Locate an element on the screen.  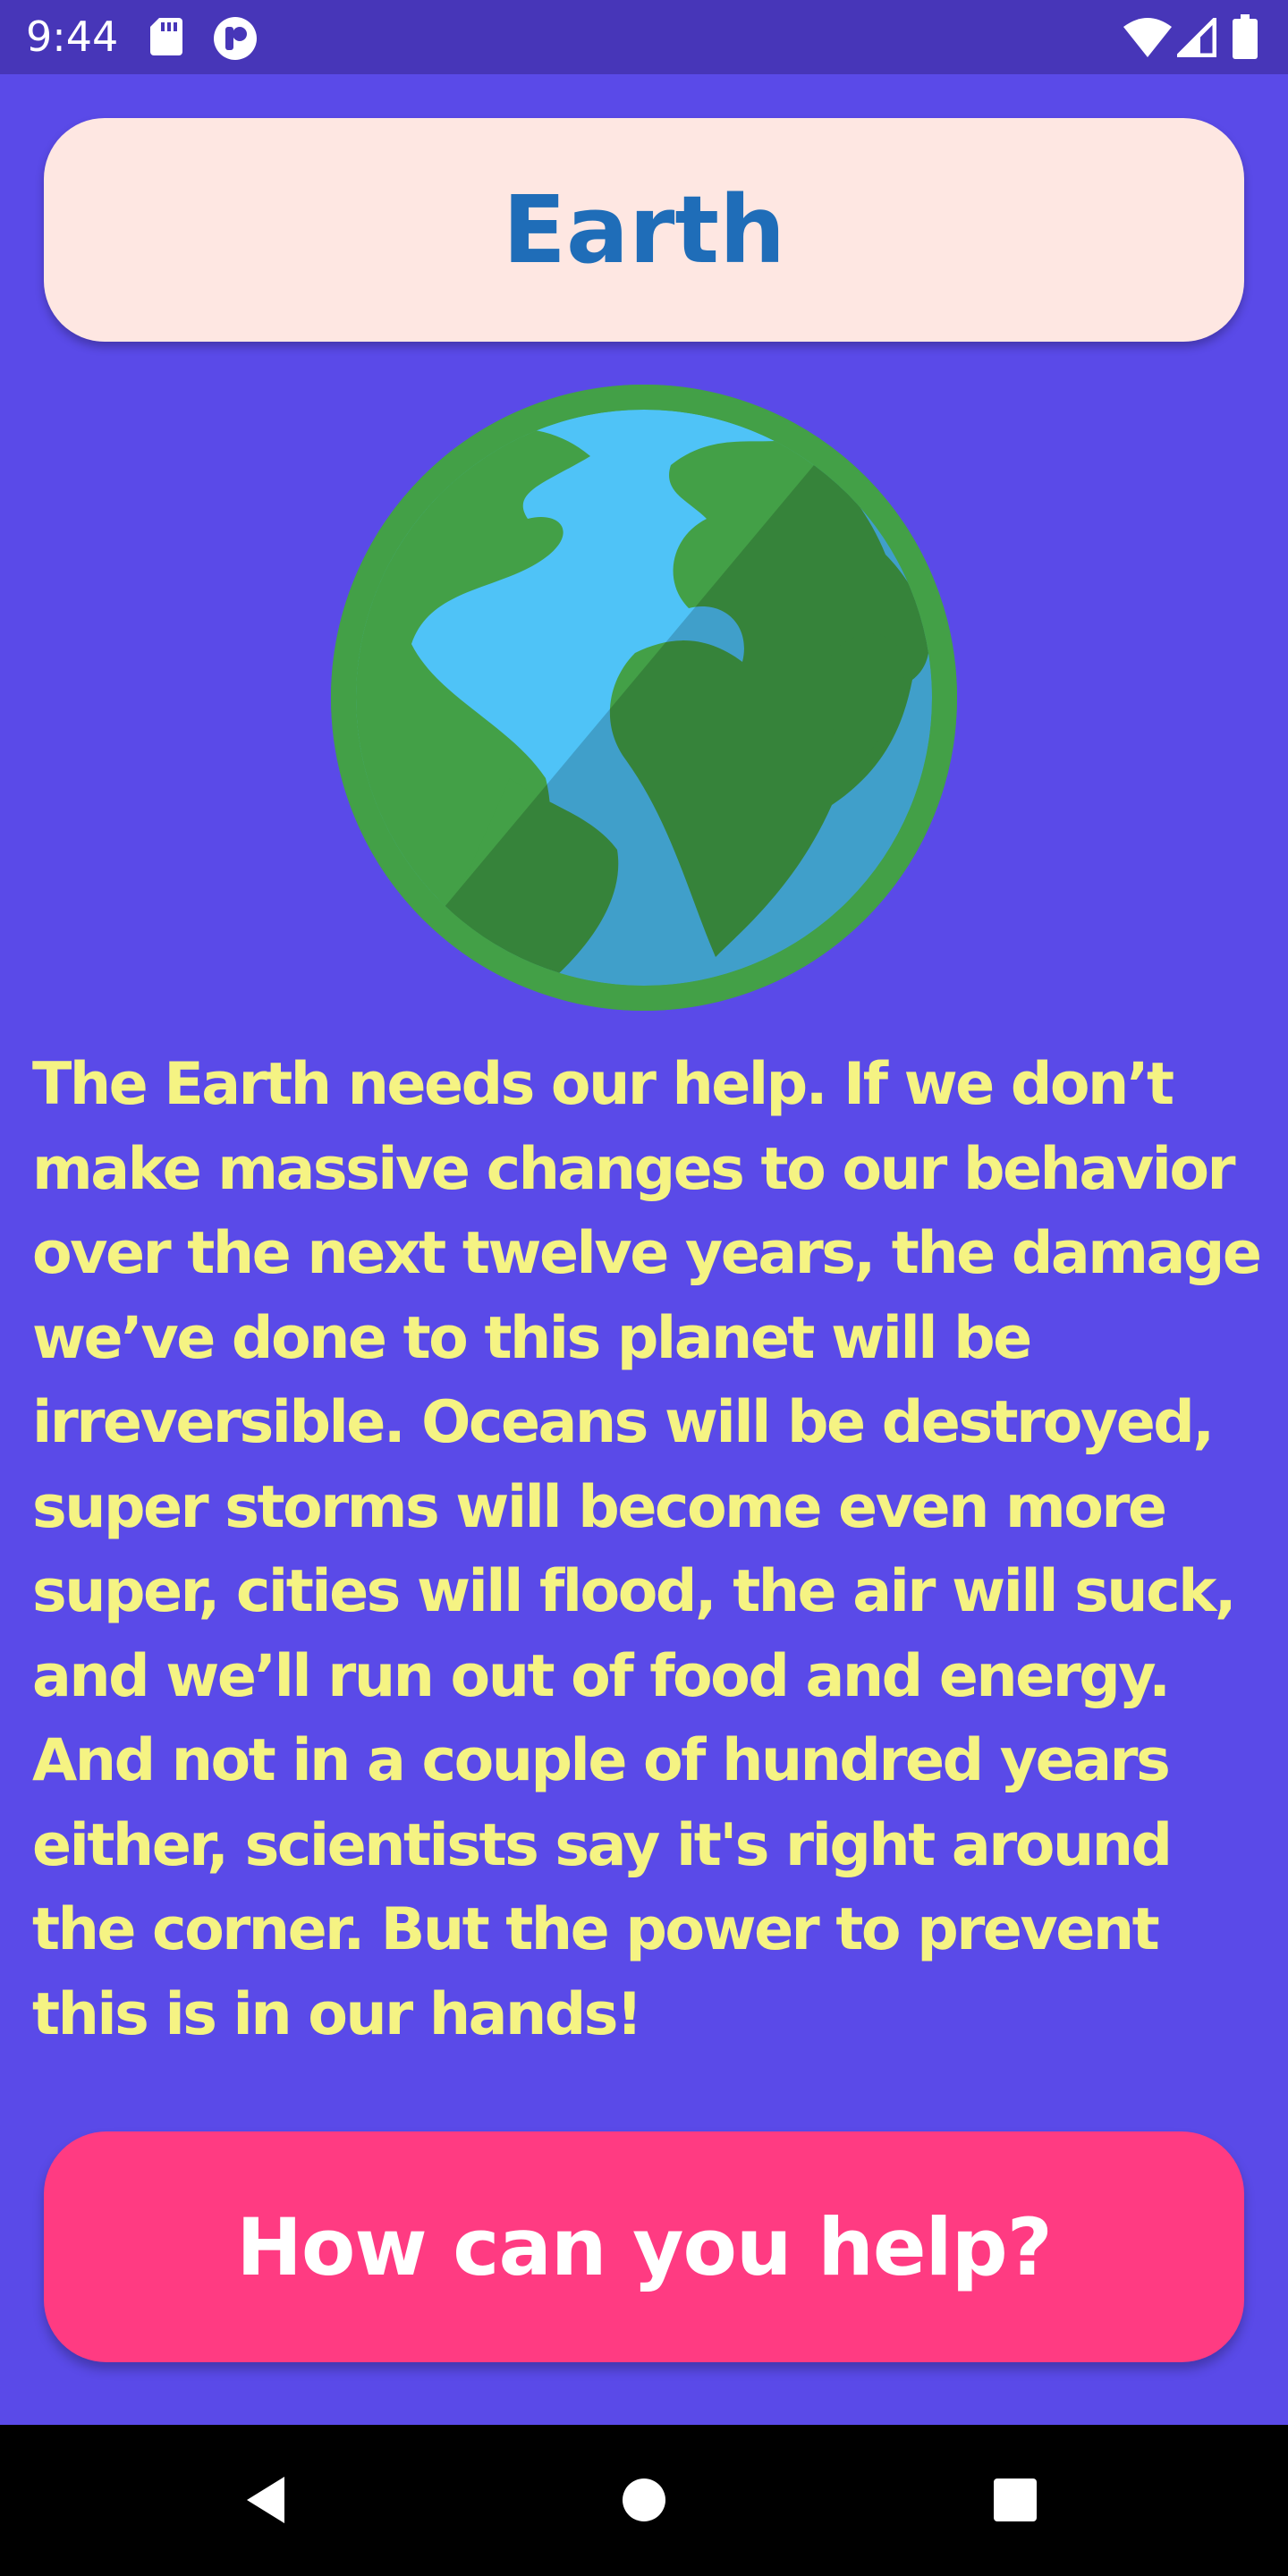
status-bar: 9:44 is located at coordinates (644, 37).